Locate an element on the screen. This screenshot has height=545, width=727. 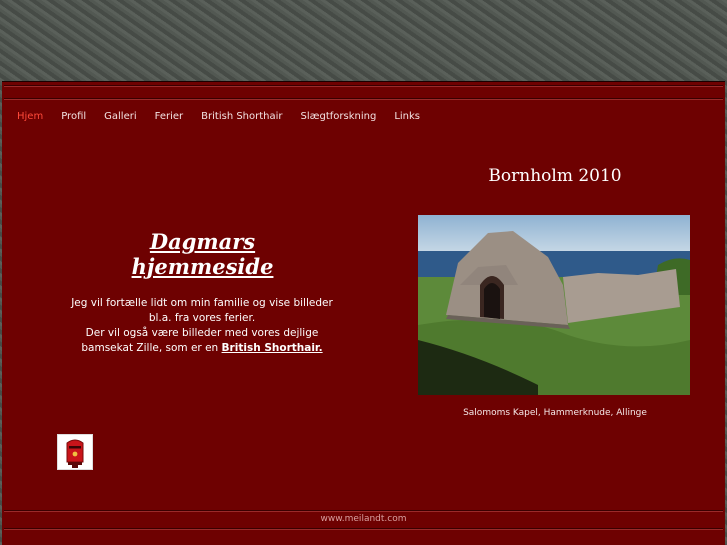
chapel-photo-image is located at coordinates (554, 305).